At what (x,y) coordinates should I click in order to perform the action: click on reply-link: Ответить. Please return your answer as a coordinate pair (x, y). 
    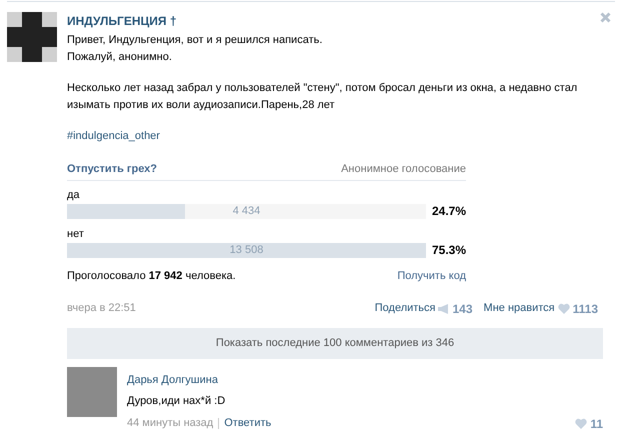
    Looking at the image, I should click on (245, 423).